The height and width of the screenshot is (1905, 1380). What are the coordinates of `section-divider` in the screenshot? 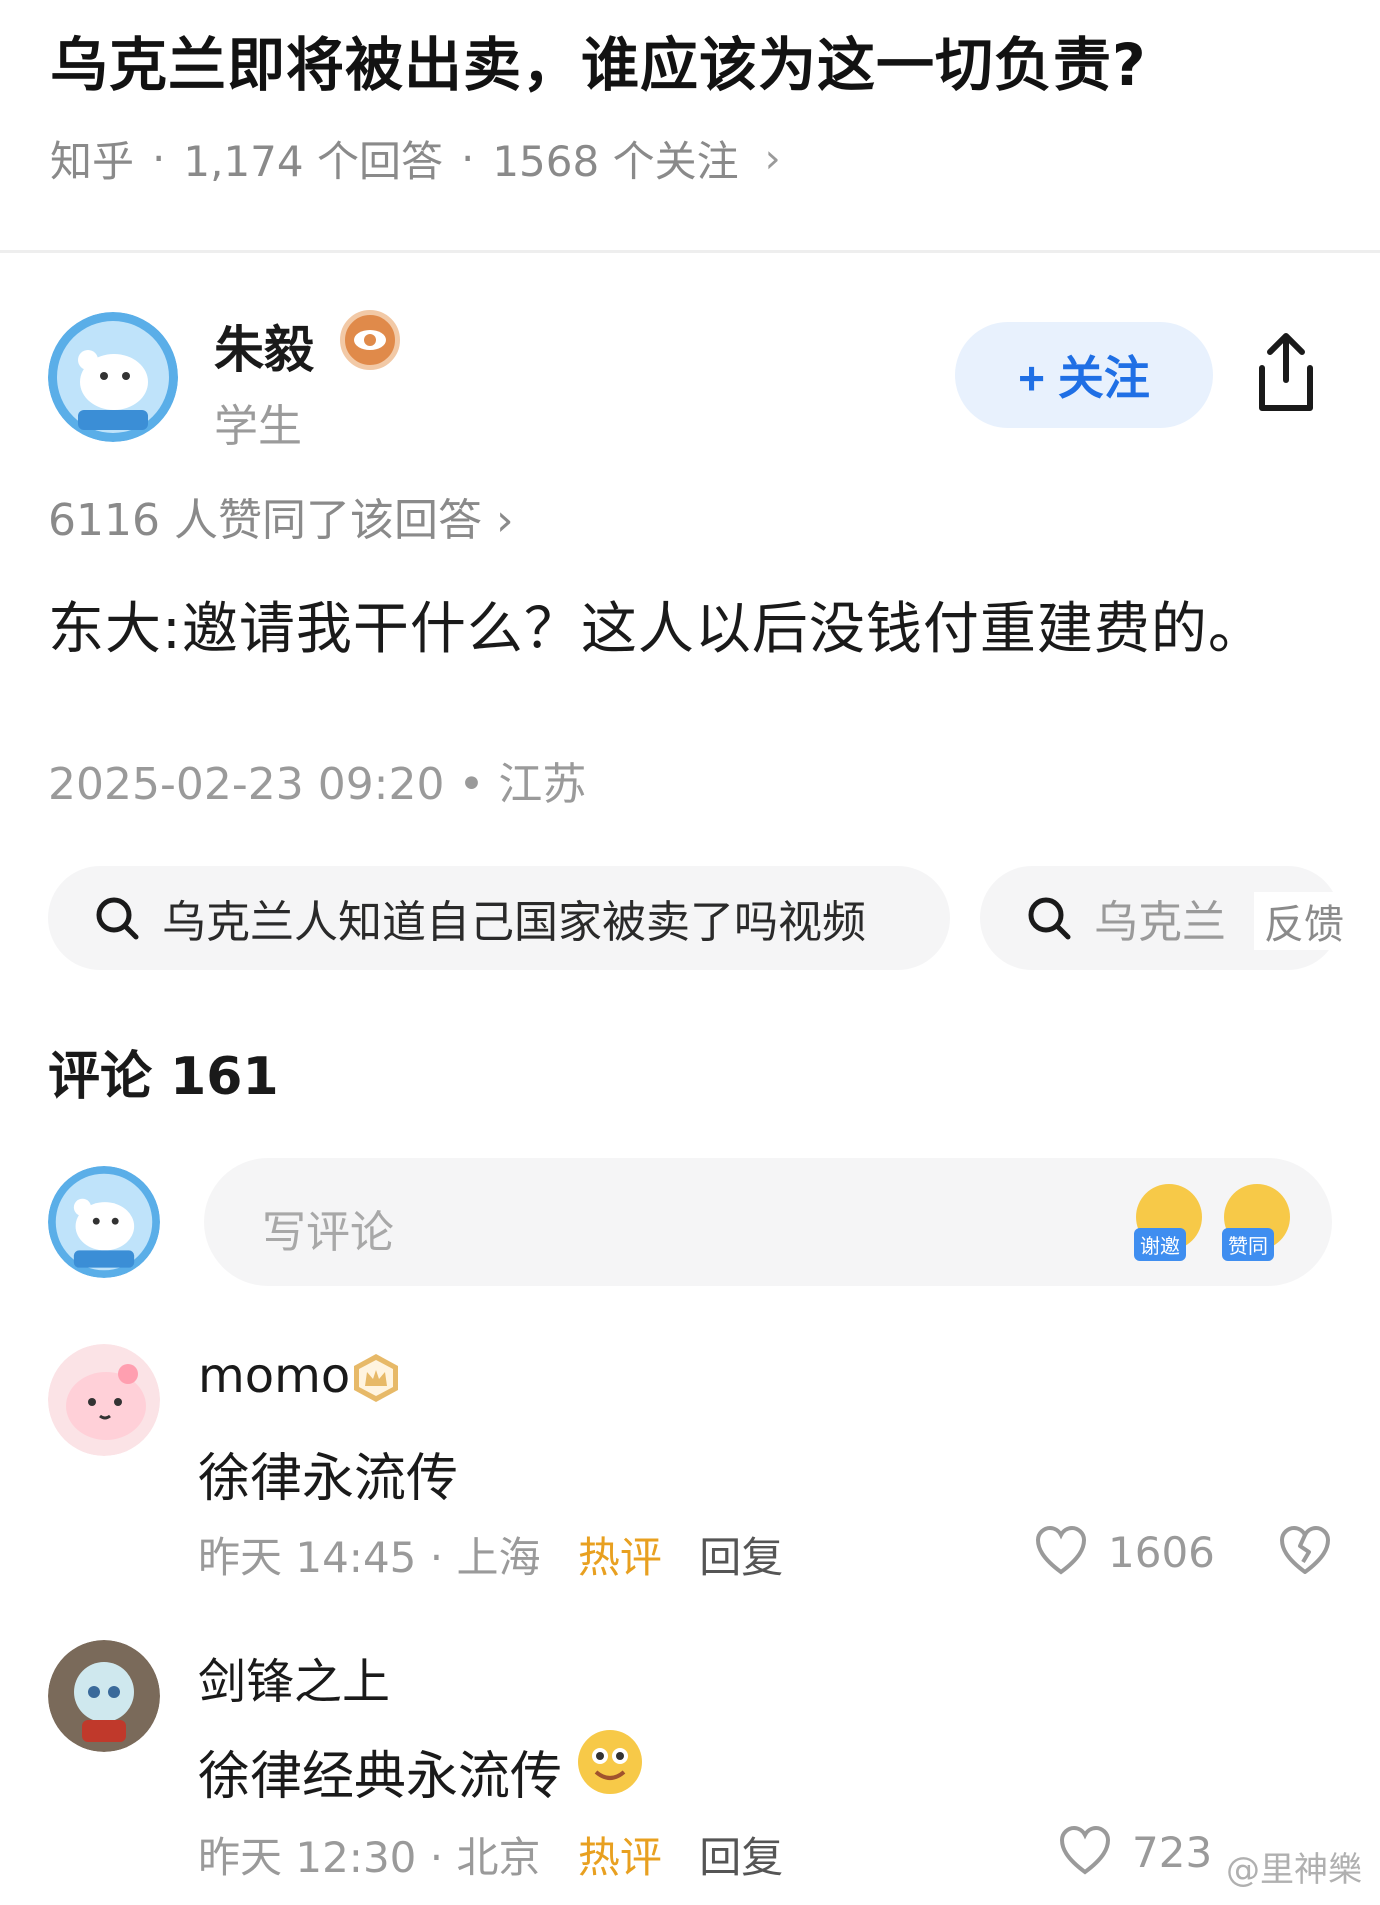 It's located at (690, 251).